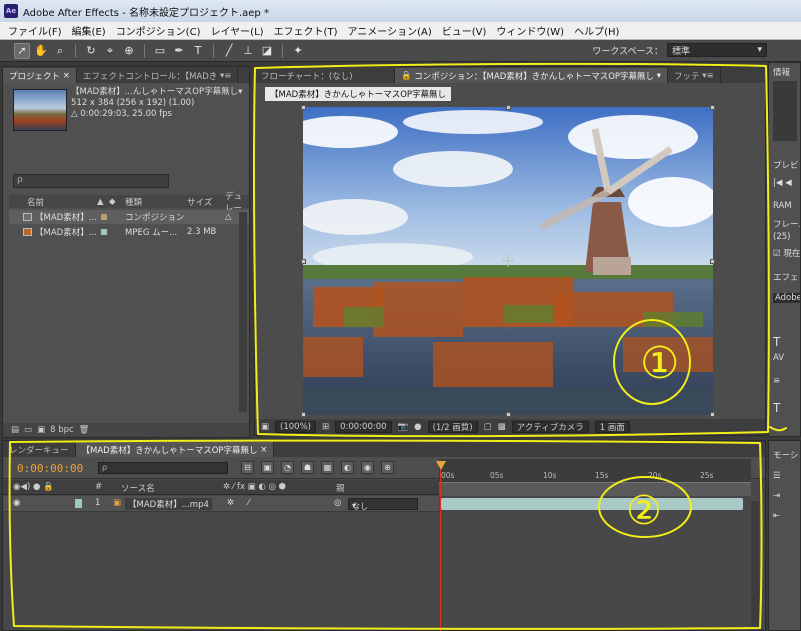 The width and height of the screenshot is (801, 631). What do you see at coordinates (596, 30) in the screenshot?
I see `menu-help: ヘルプ(H)` at bounding box center [596, 30].